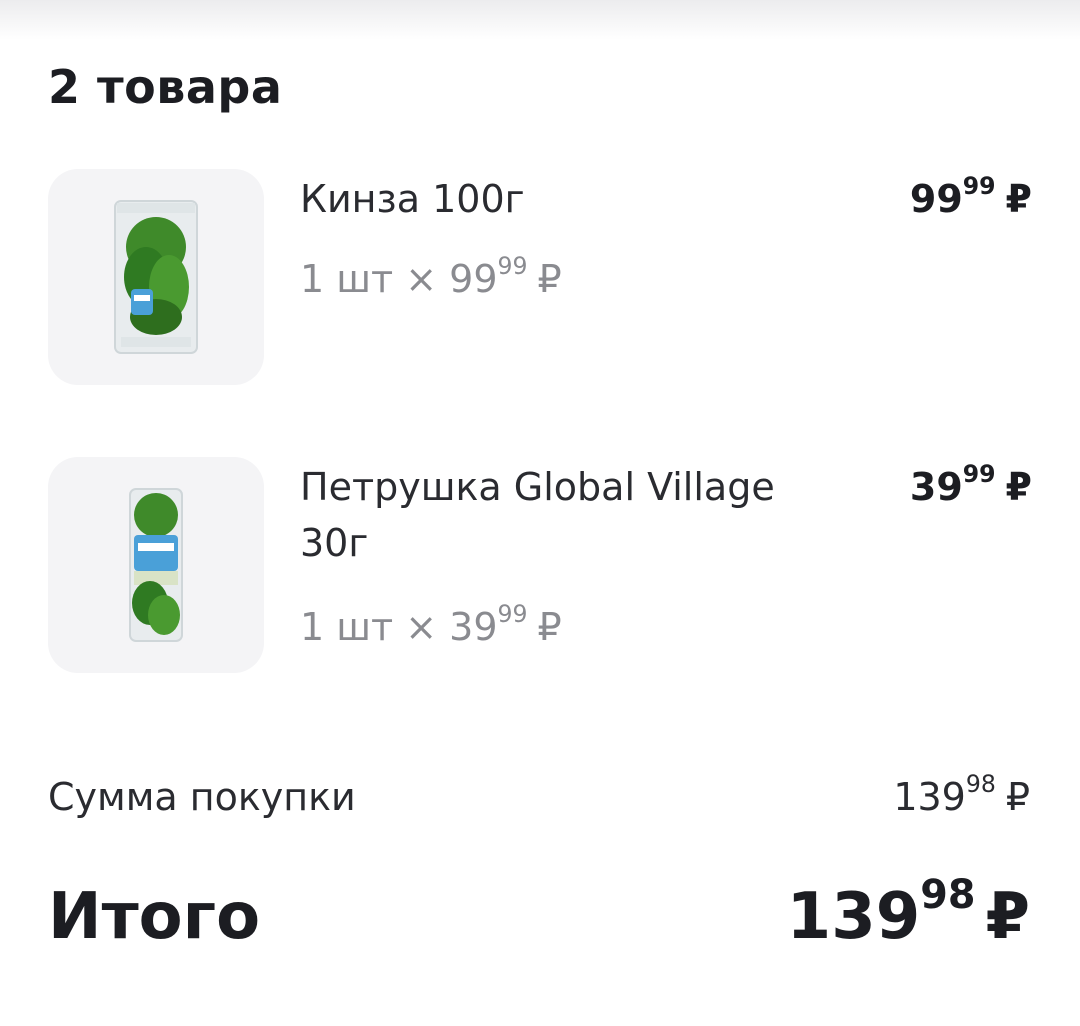 This screenshot has width=1080, height=1026. Describe the element at coordinates (980, 784) in the screenshot. I see `sum-dec: 98` at that location.